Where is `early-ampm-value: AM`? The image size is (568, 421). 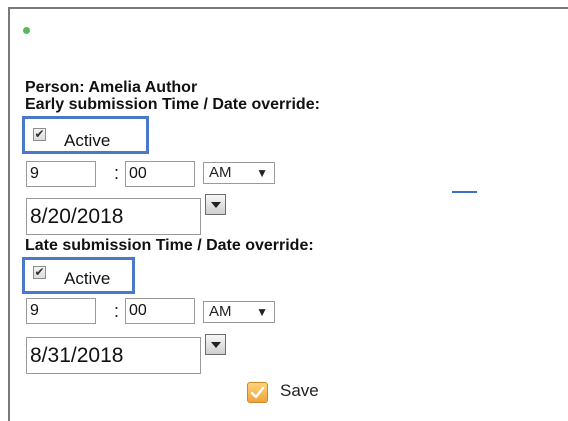 early-ampm-value: AM is located at coordinates (220, 172).